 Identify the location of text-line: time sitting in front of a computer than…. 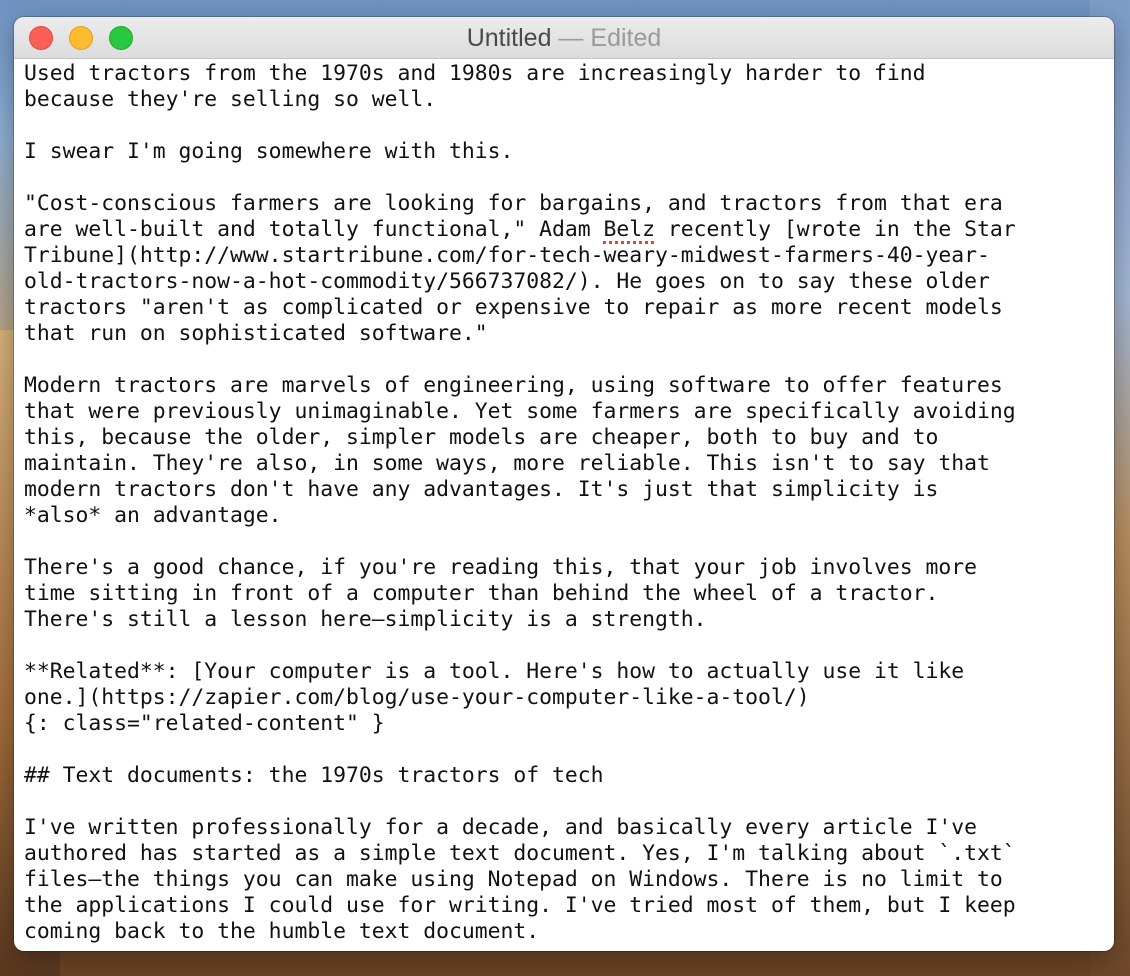
(569, 594).